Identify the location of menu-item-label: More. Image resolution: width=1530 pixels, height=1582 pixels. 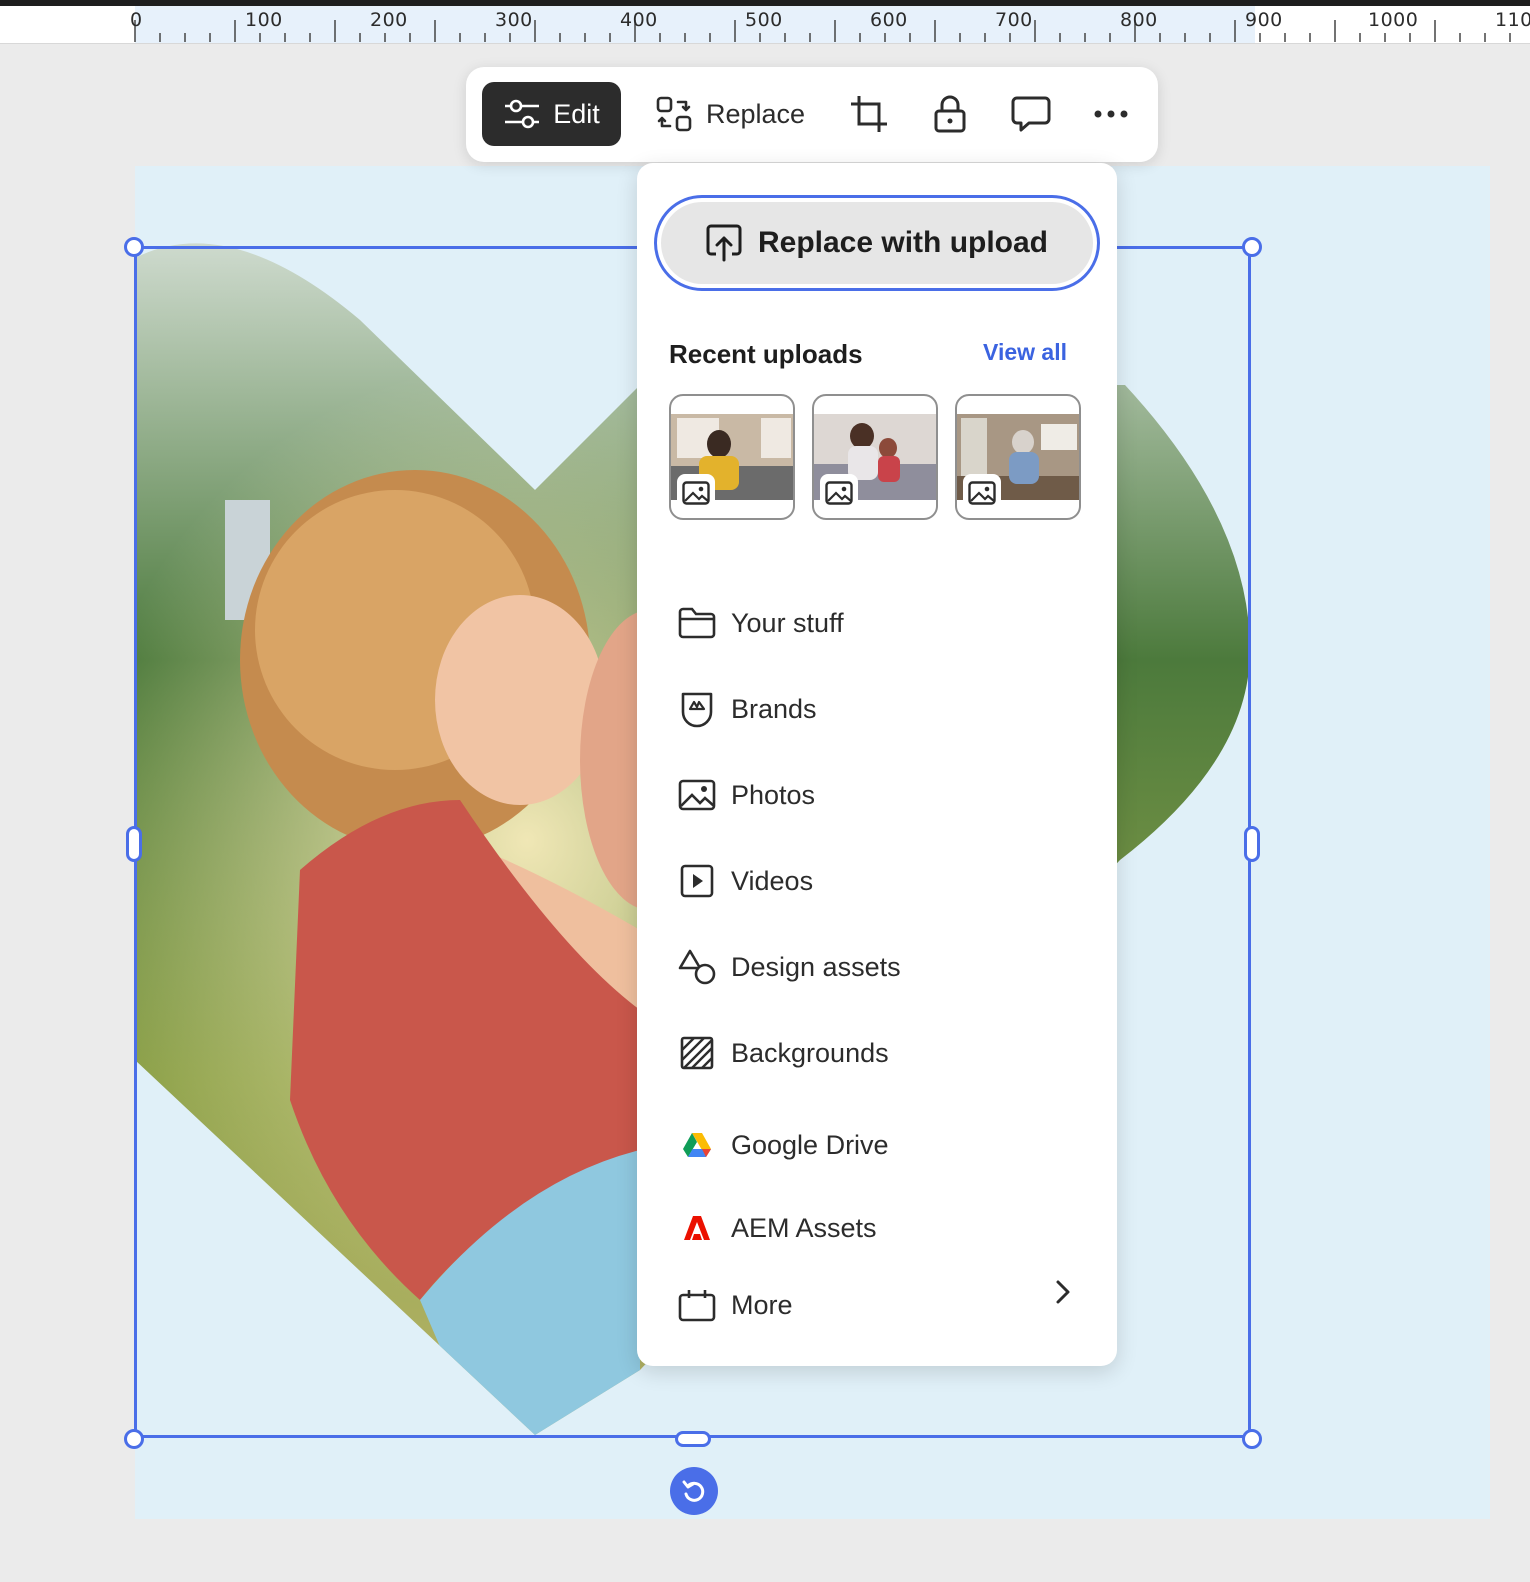
(762, 1304).